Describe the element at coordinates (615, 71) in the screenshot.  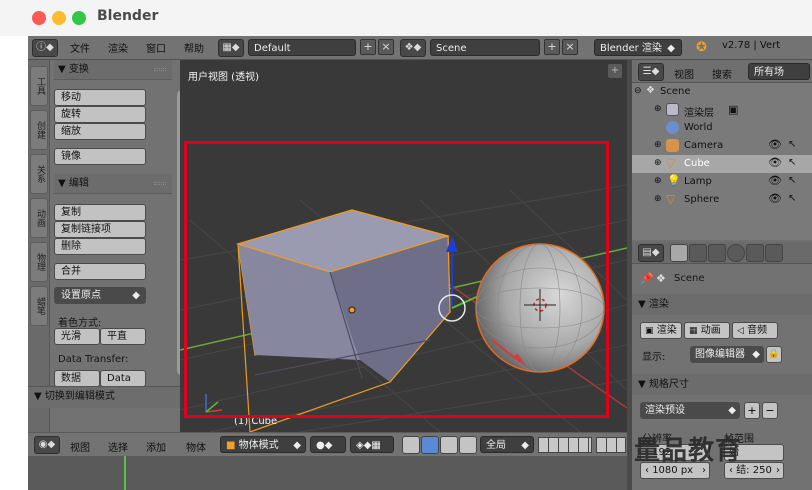
I see `region-toggle-plus-icon: +` at that location.